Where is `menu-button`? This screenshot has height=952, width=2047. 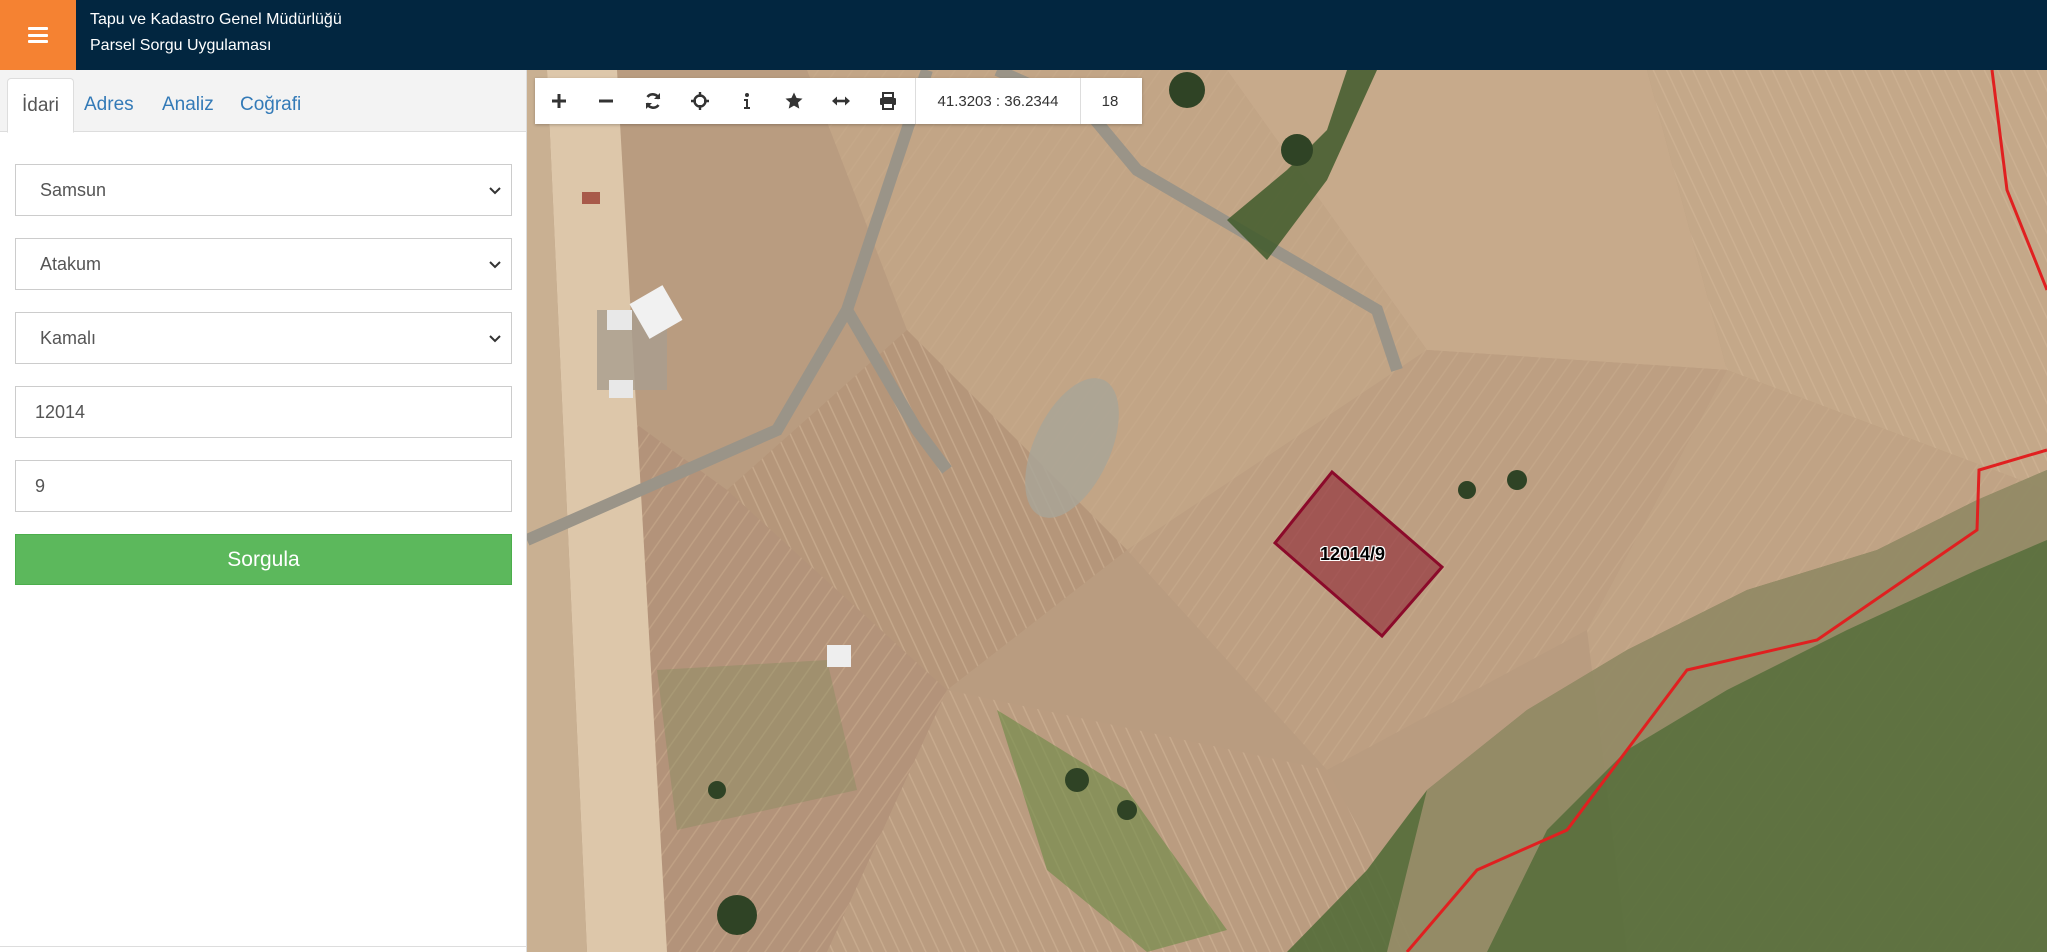 menu-button is located at coordinates (38, 35).